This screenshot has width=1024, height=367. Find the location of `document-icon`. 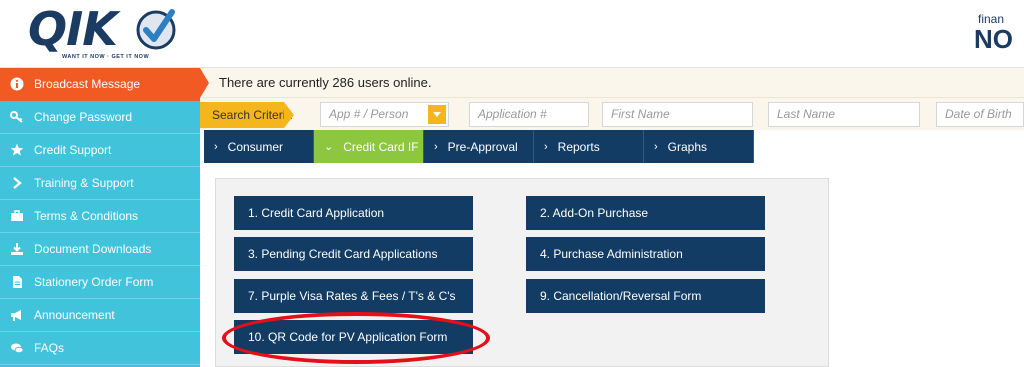

document-icon is located at coordinates (17, 282).